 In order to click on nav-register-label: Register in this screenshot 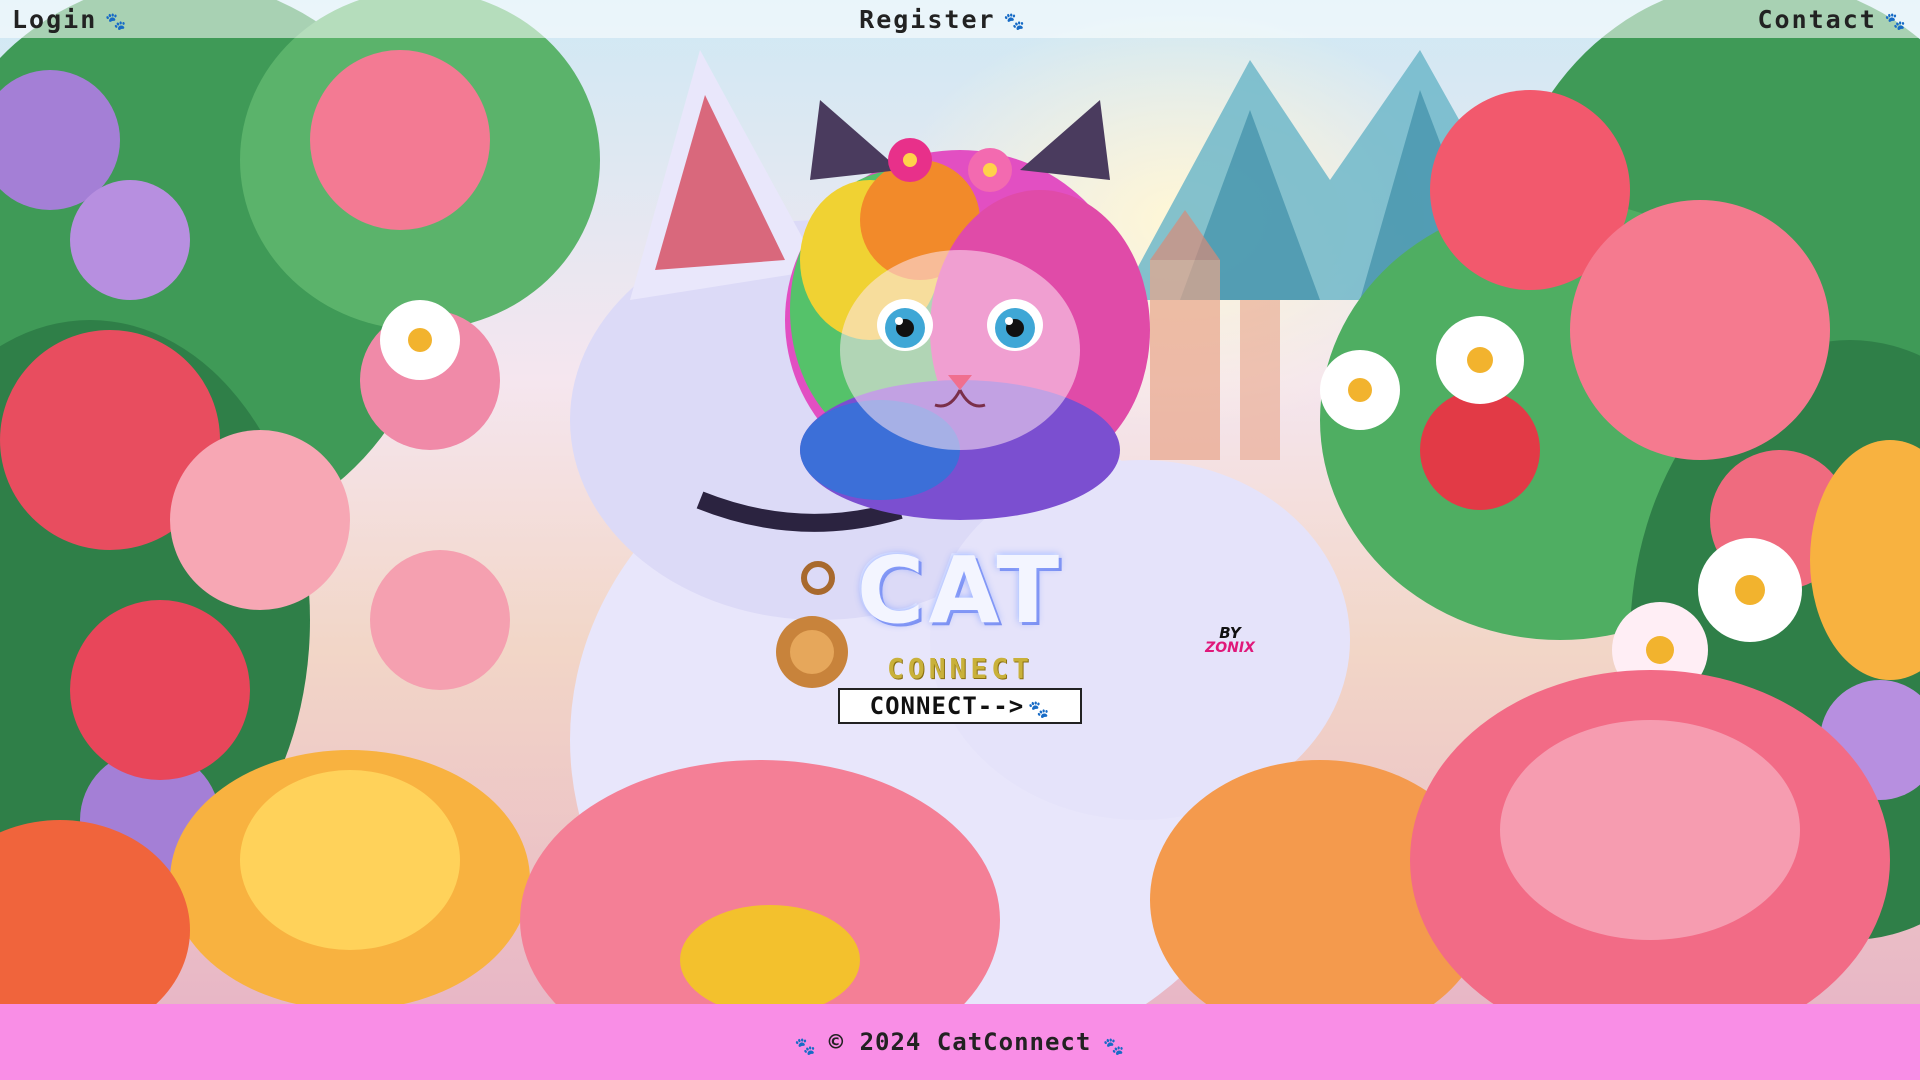, I will do `click(927, 19)`.